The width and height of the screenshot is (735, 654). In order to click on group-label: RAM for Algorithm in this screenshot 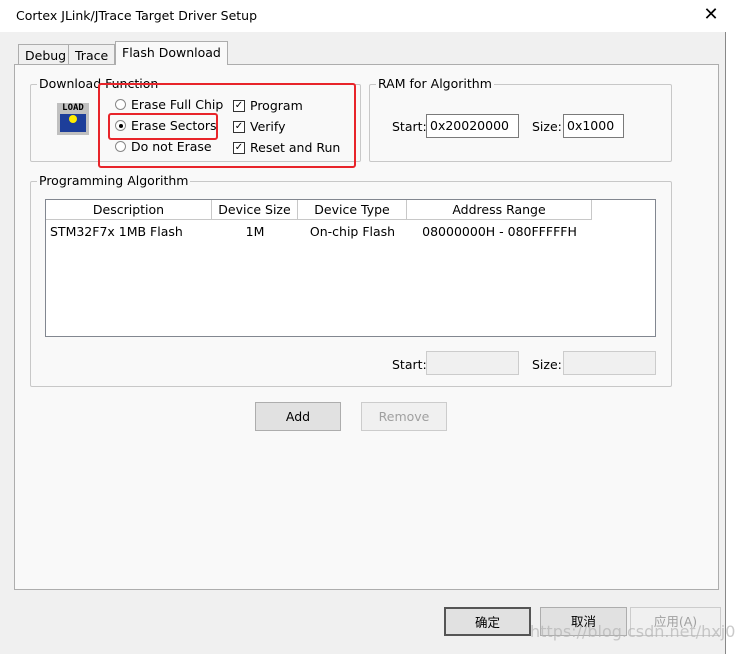, I will do `click(435, 83)`.